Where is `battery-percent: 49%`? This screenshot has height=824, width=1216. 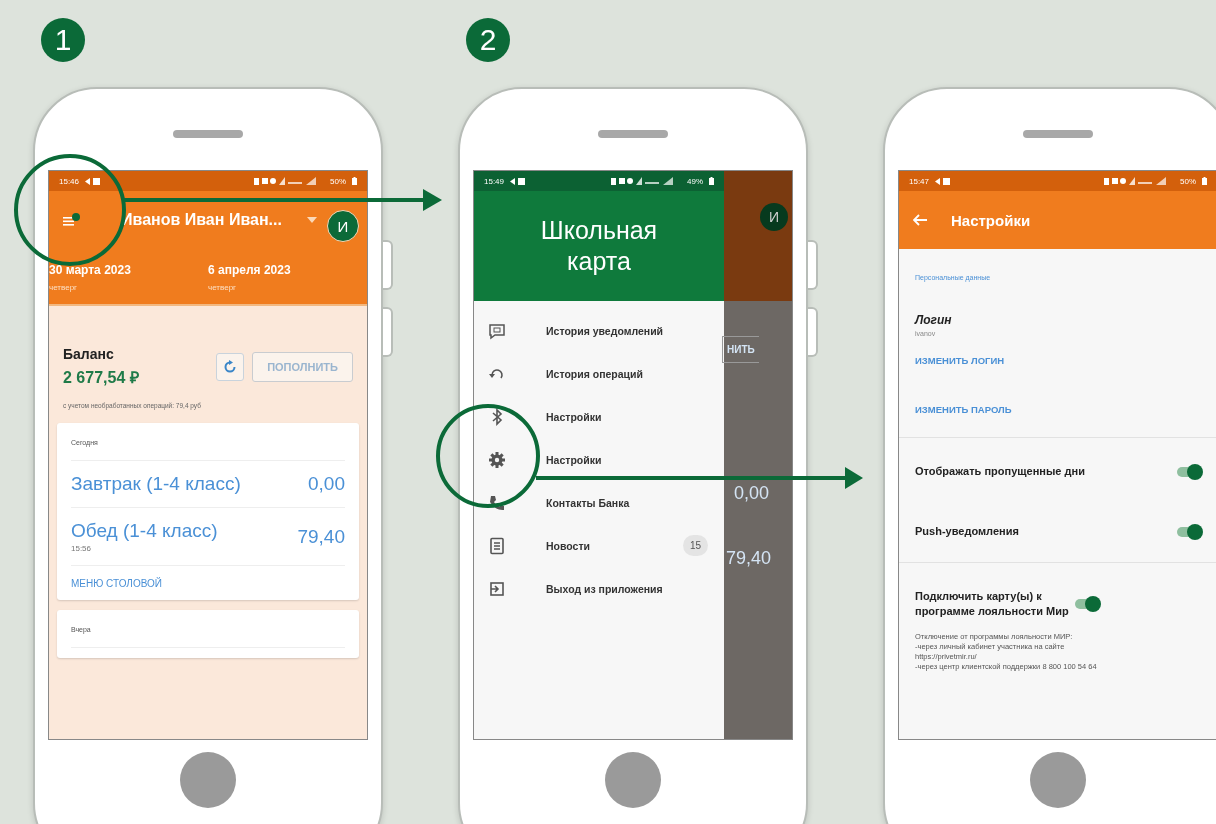
battery-percent: 49% is located at coordinates (695, 181).